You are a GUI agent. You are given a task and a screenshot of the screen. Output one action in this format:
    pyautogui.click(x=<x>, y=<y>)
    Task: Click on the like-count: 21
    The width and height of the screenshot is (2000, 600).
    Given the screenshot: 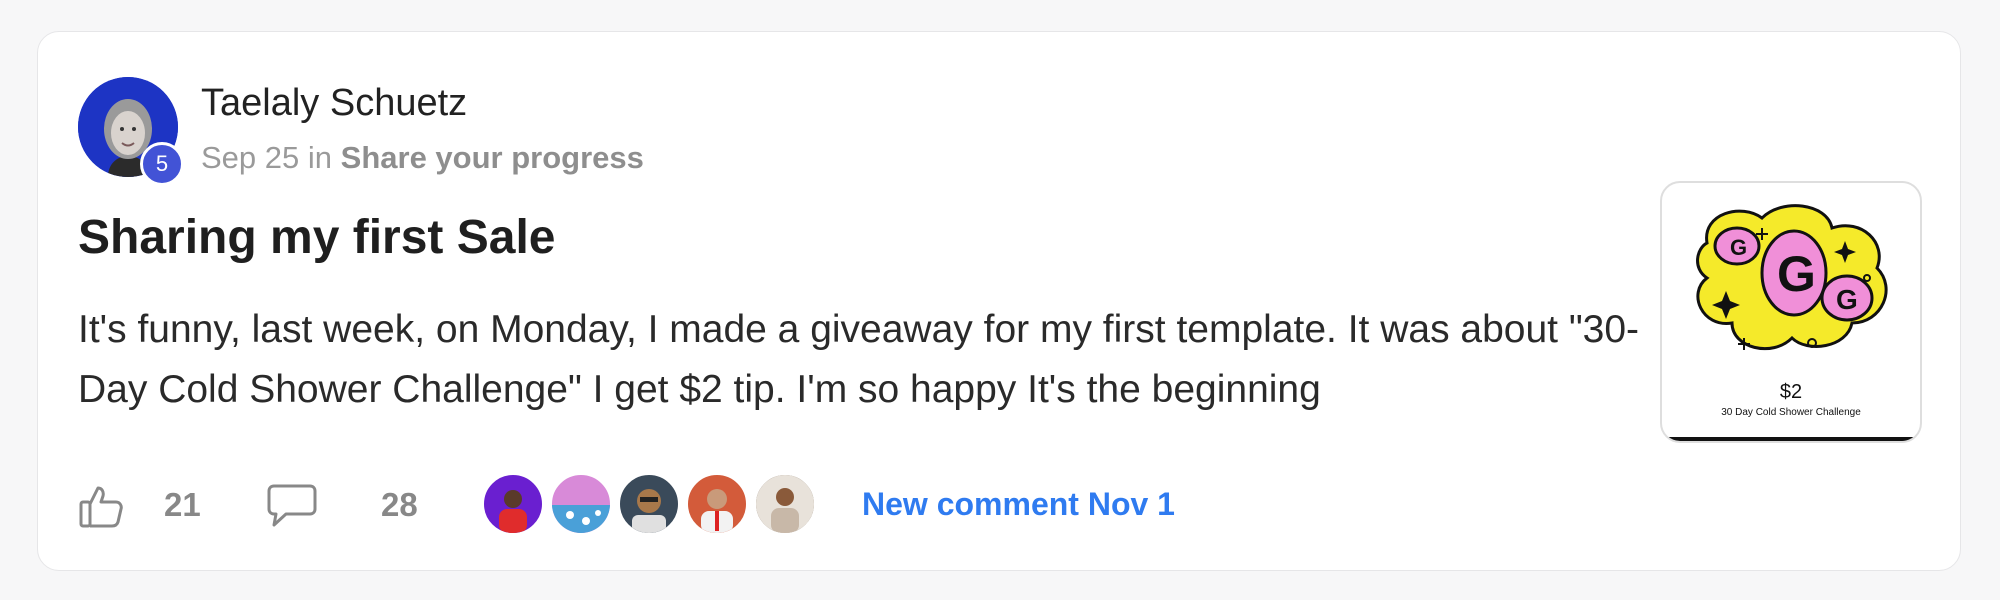 What is the action you would take?
    pyautogui.click(x=182, y=504)
    